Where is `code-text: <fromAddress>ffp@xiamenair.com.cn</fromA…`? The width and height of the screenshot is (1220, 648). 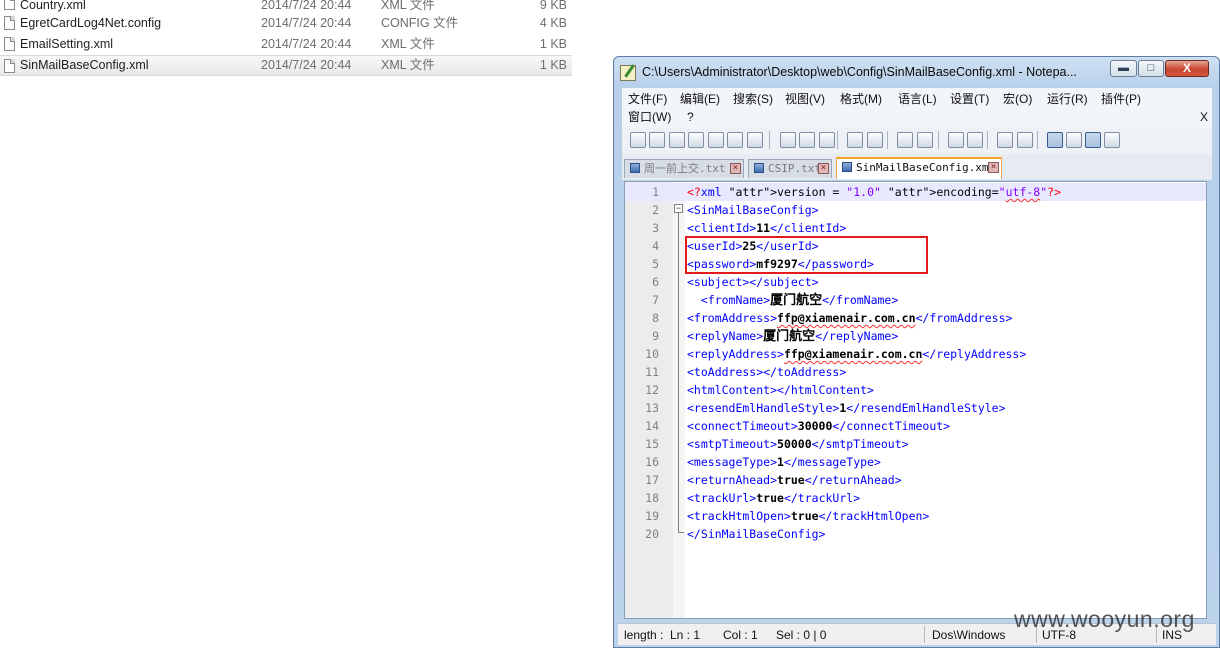 code-text: <fromAddress>ffp@xiamenair.com.cn</fromA… is located at coordinates (850, 318).